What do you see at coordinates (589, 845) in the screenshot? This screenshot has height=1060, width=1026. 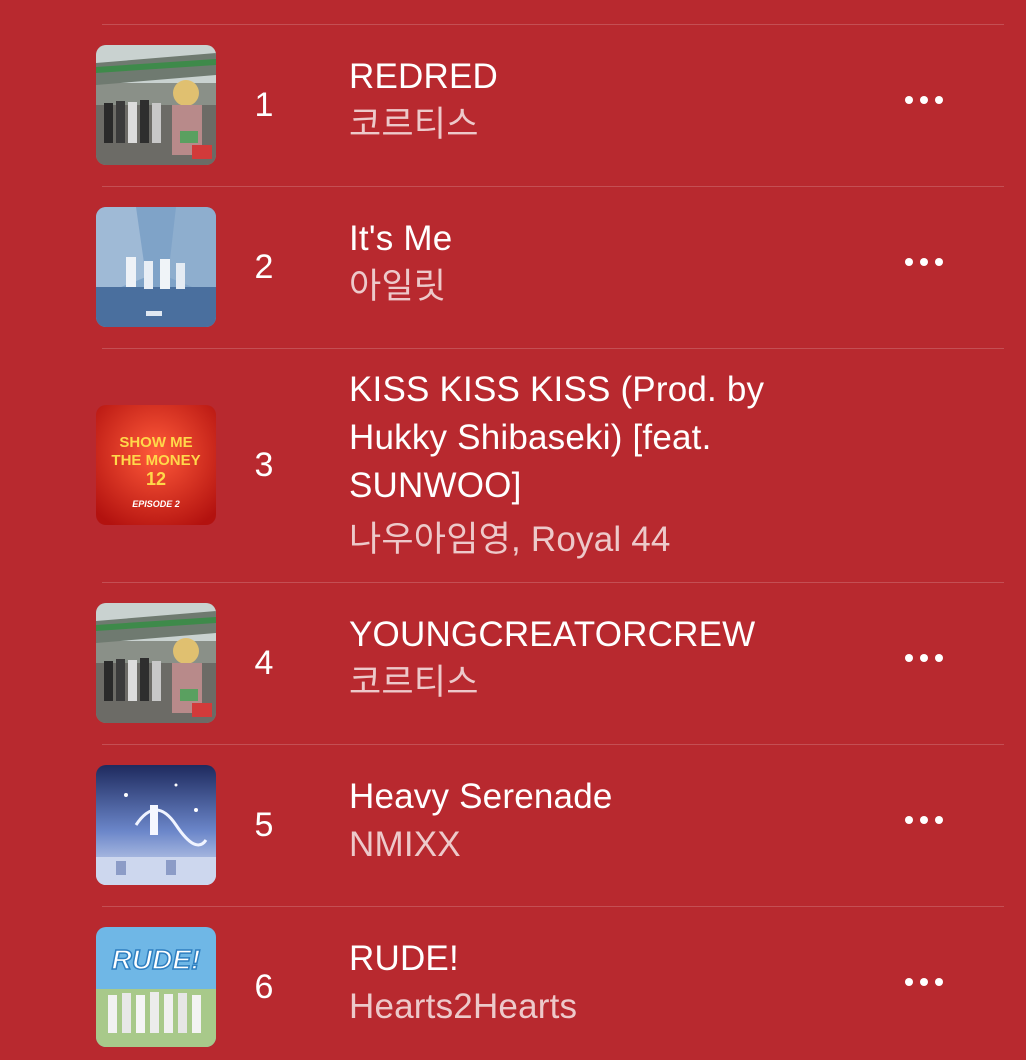 I see `track-artist: NMIXX` at bounding box center [589, 845].